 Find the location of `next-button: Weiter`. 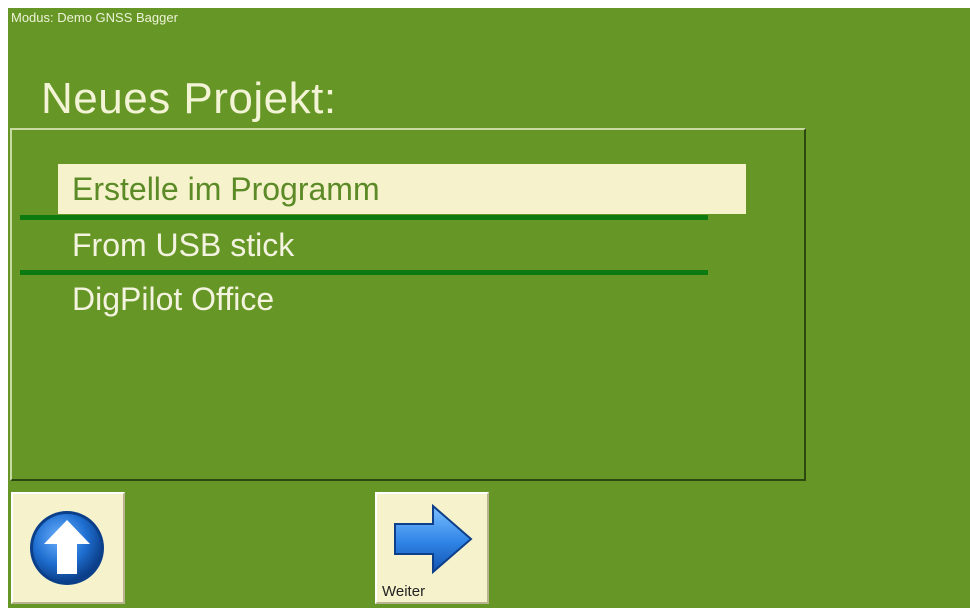

next-button: Weiter is located at coordinates (432, 548).